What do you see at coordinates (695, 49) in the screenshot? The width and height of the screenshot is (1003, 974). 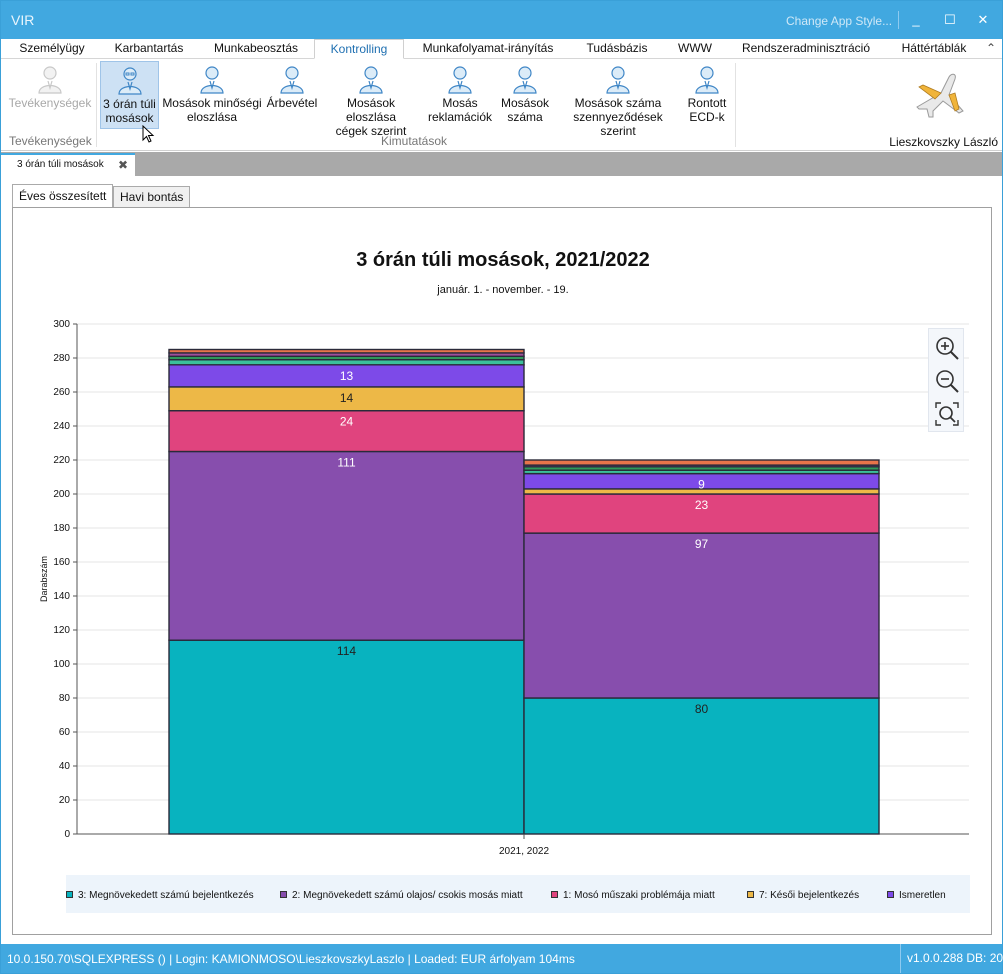 I see `tab-www: WWW` at bounding box center [695, 49].